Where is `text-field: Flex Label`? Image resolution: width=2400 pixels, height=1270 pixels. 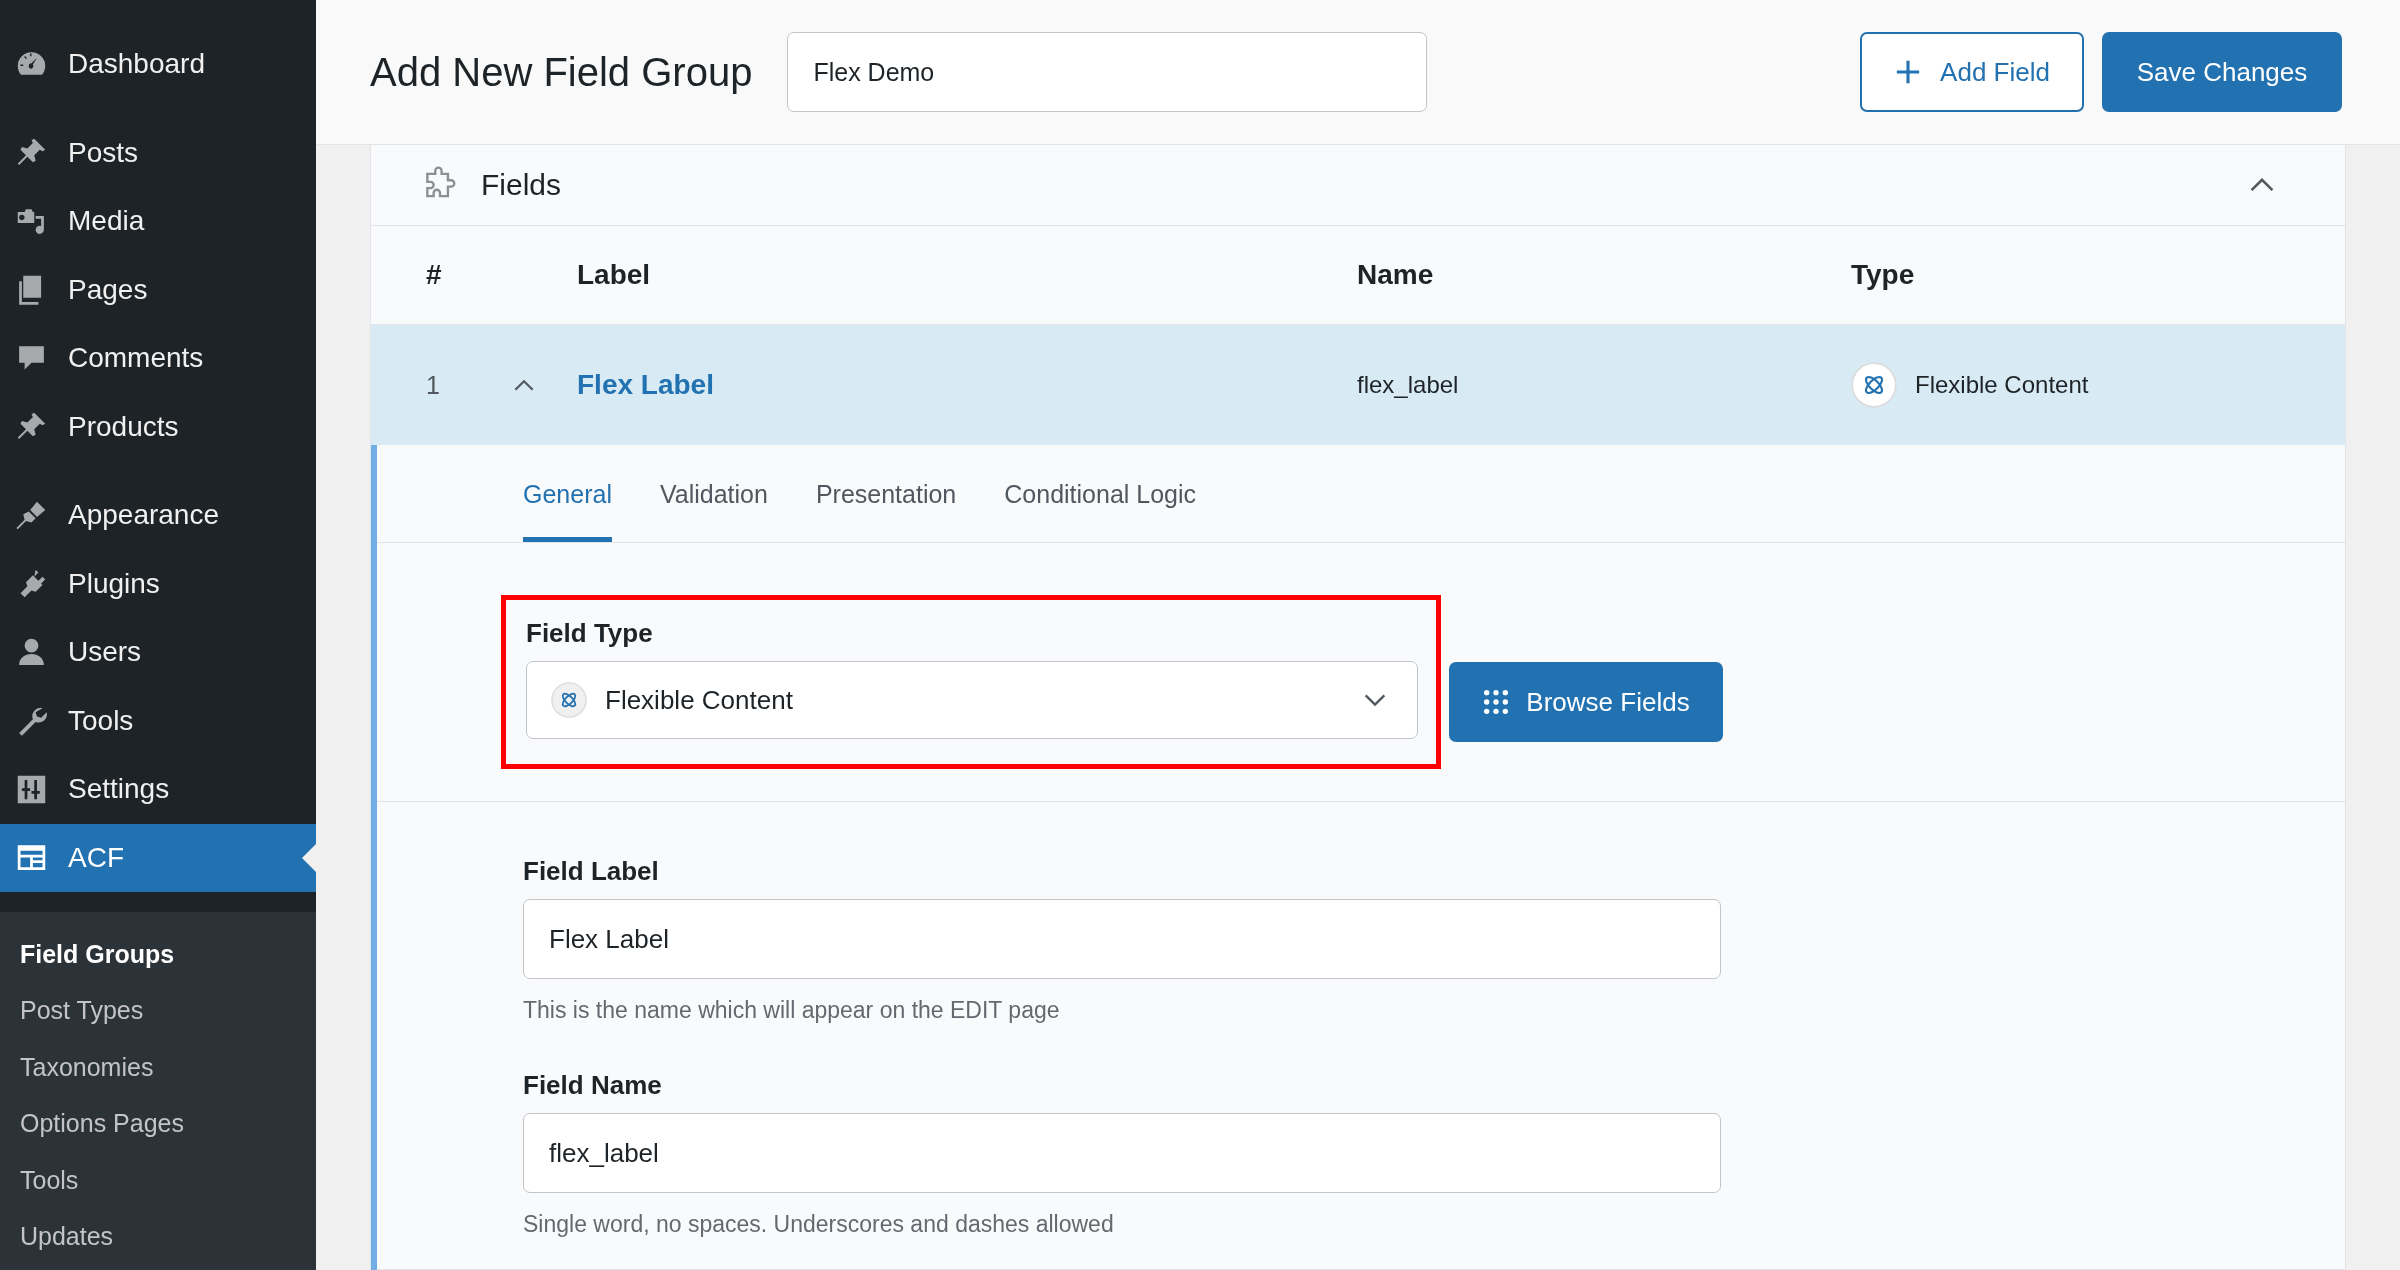 text-field: Flex Label is located at coordinates (1122, 939).